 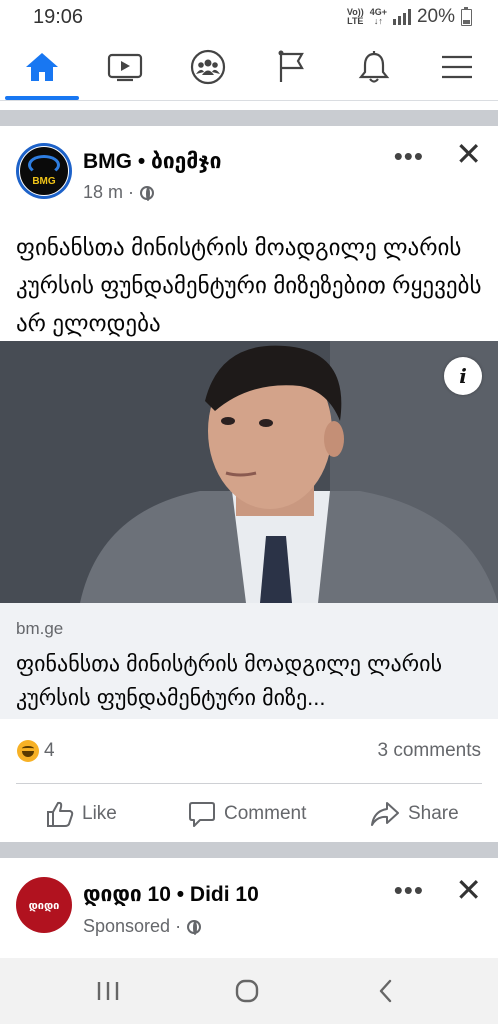 What do you see at coordinates (152, 161) in the screenshot?
I see `page-name: BMG • ბიემჯი` at bounding box center [152, 161].